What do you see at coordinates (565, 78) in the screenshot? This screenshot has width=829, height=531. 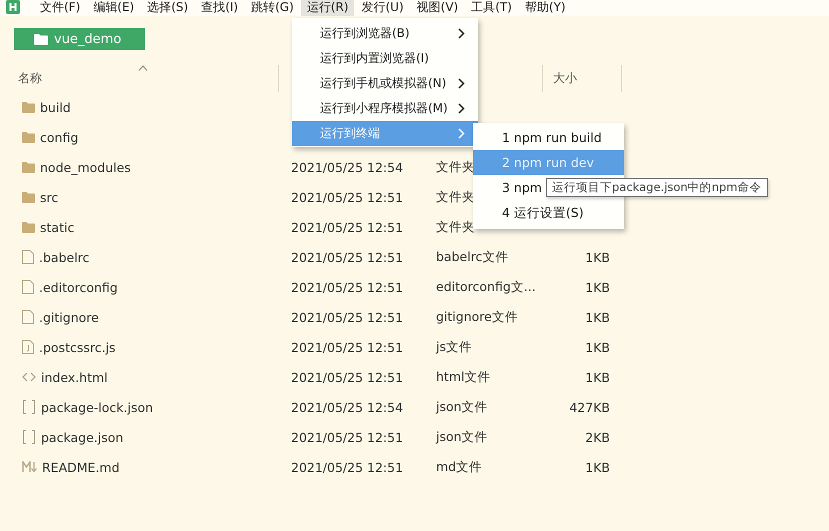 I see `column-header: 大小` at bounding box center [565, 78].